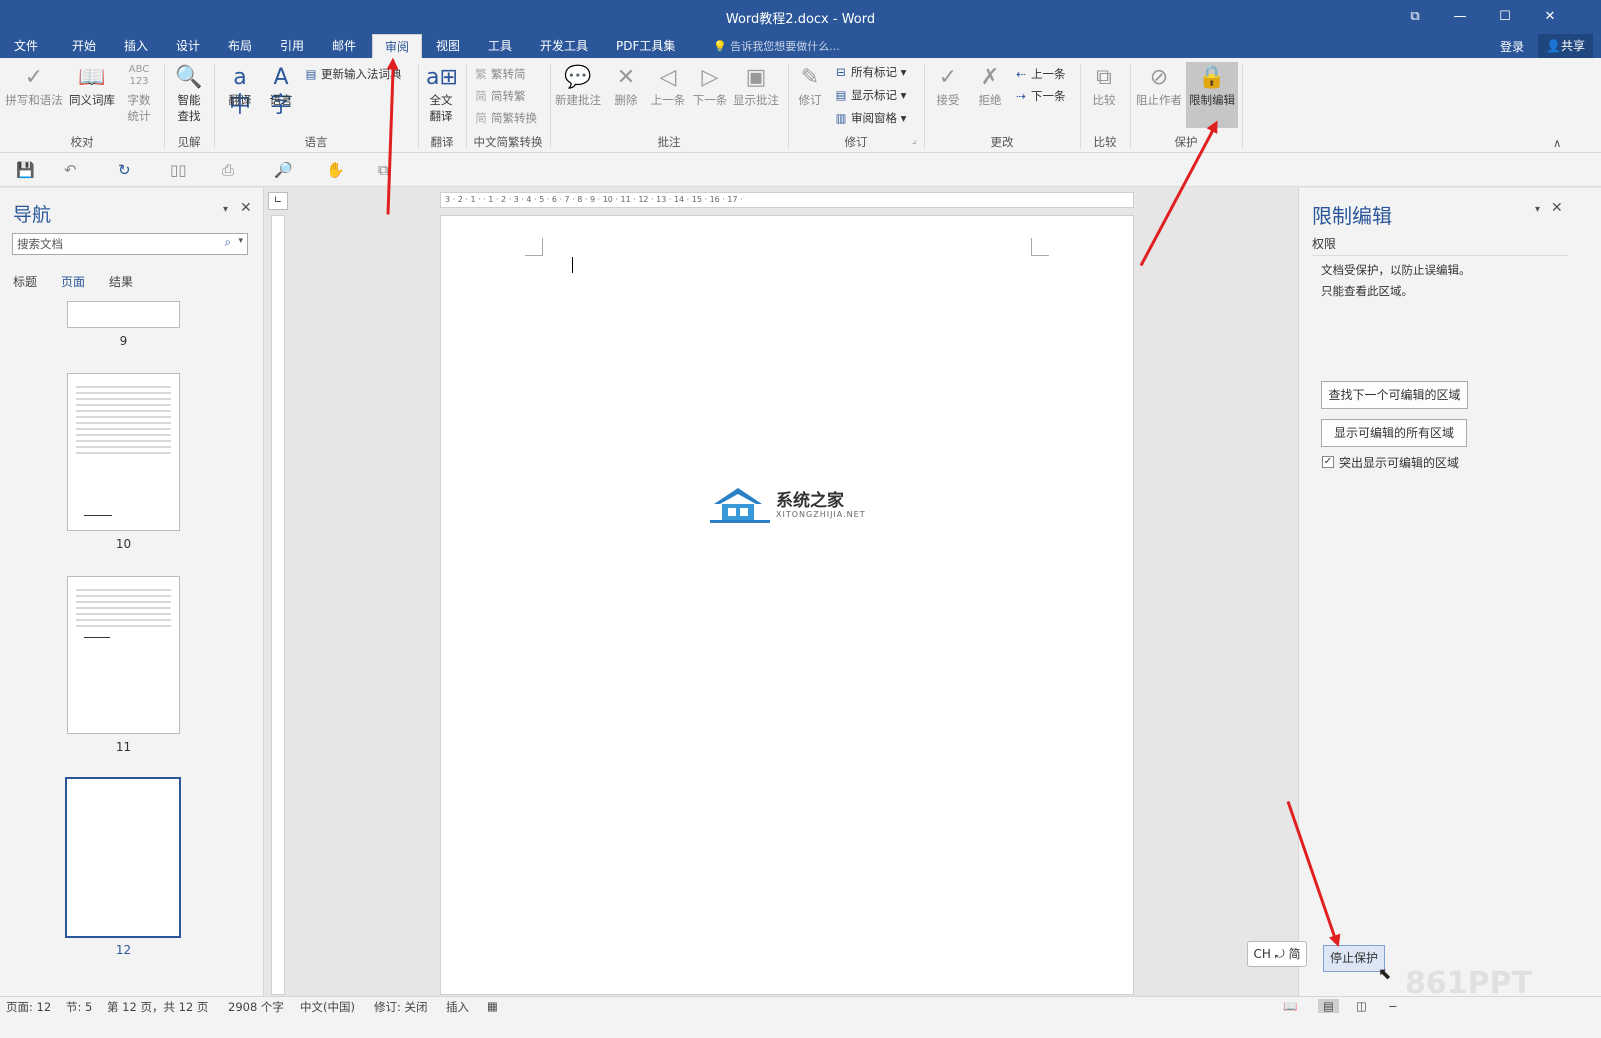 The image size is (1601, 1038). I want to click on view-only-message: 只能查看此区域。, so click(1367, 291).